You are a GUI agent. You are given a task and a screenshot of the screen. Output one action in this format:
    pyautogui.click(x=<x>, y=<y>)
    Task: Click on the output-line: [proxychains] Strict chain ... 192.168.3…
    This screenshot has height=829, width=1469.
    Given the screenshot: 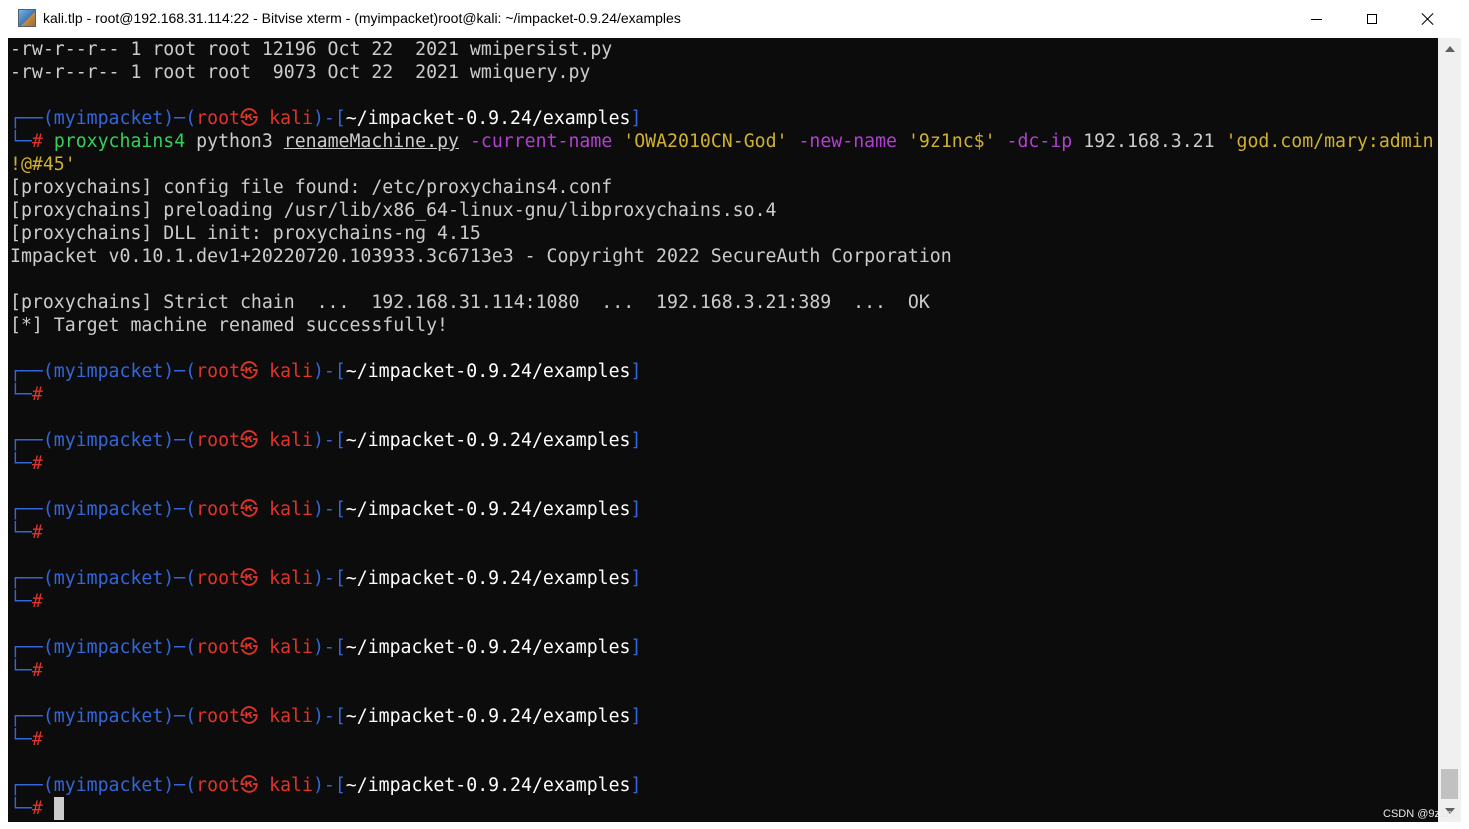 What is the action you would take?
    pyautogui.click(x=470, y=302)
    